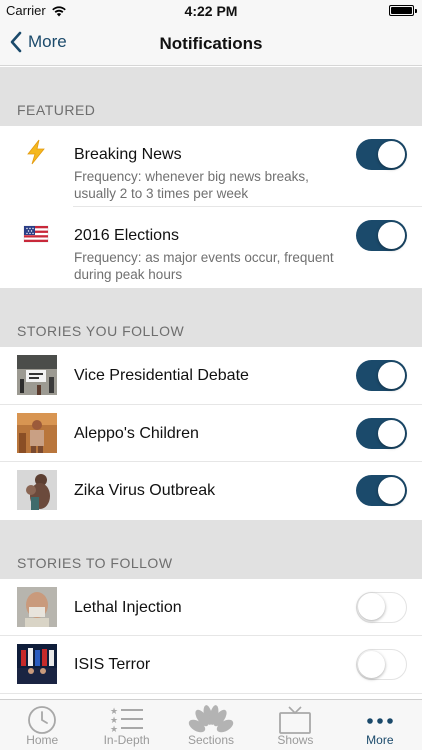  What do you see at coordinates (295, 720) in the screenshot?
I see `tv-icon` at bounding box center [295, 720].